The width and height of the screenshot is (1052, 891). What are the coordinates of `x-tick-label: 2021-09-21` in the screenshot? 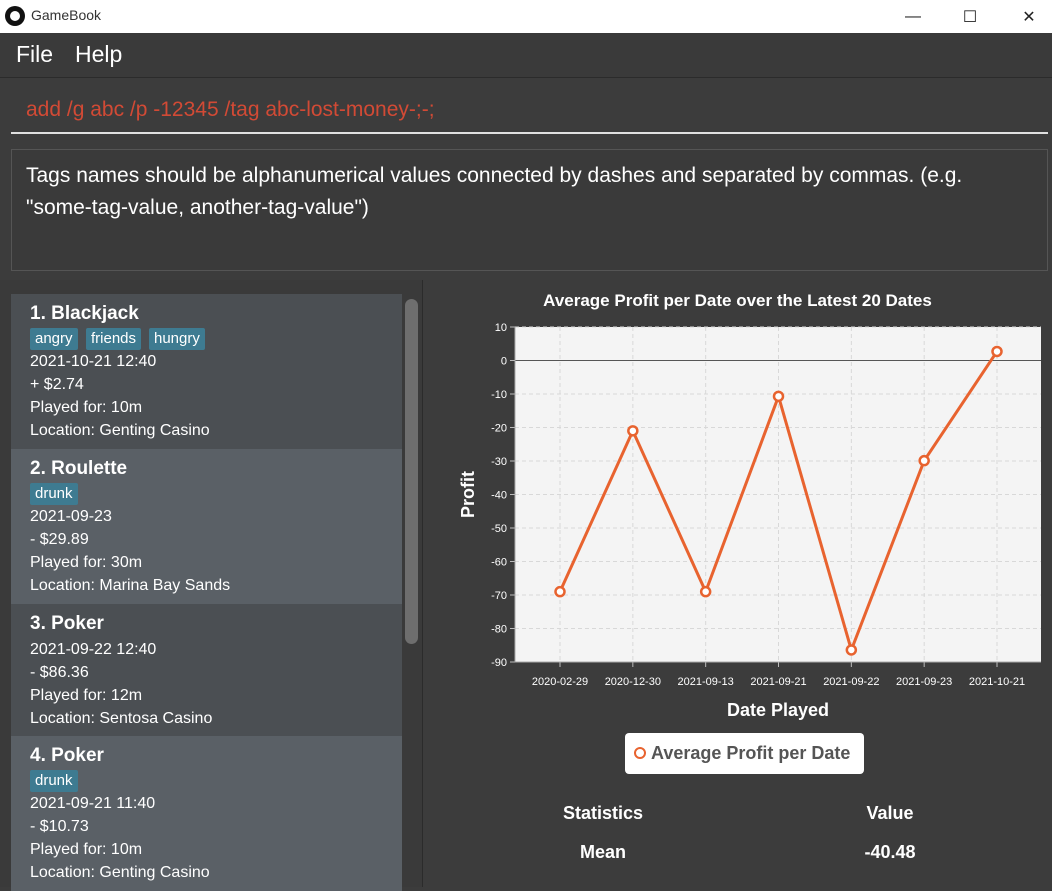 It's located at (778, 682).